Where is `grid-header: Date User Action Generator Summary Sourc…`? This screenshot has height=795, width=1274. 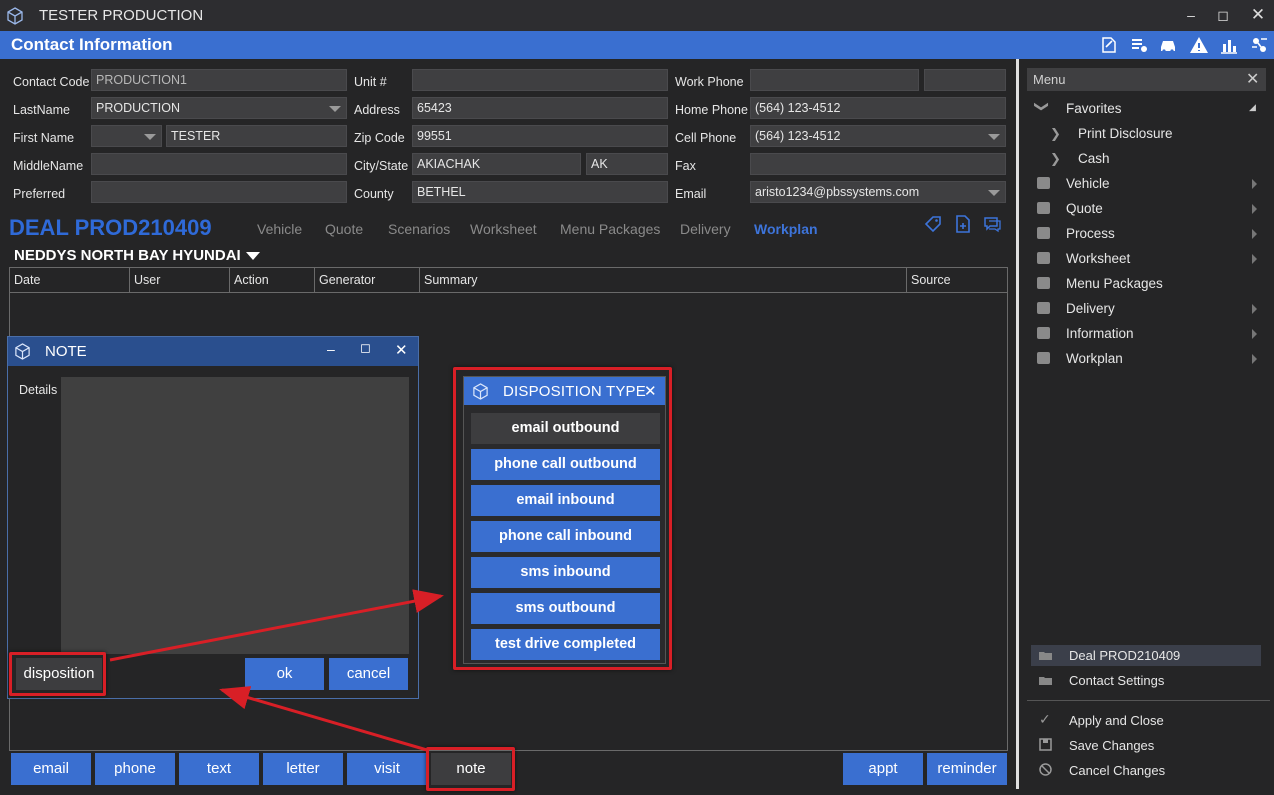 grid-header: Date User Action Generator Summary Sourc… is located at coordinates (508, 280).